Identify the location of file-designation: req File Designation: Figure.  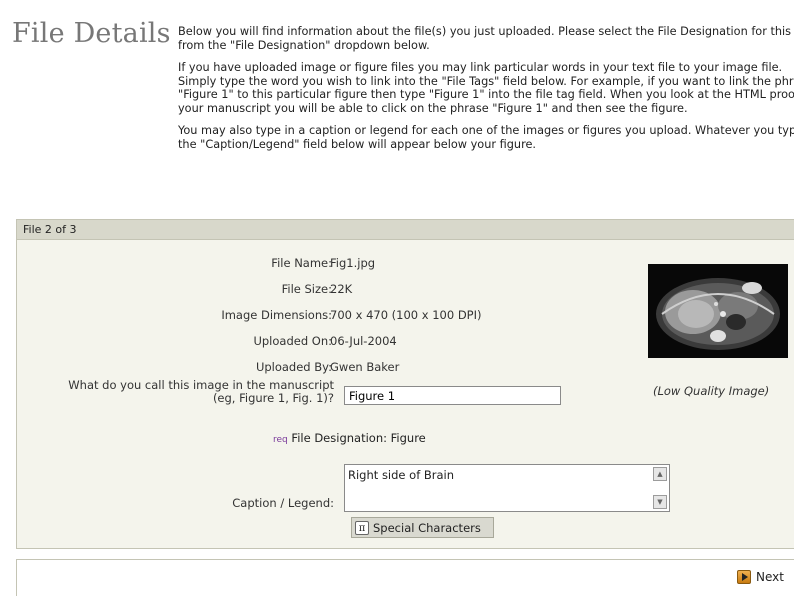
(349, 438).